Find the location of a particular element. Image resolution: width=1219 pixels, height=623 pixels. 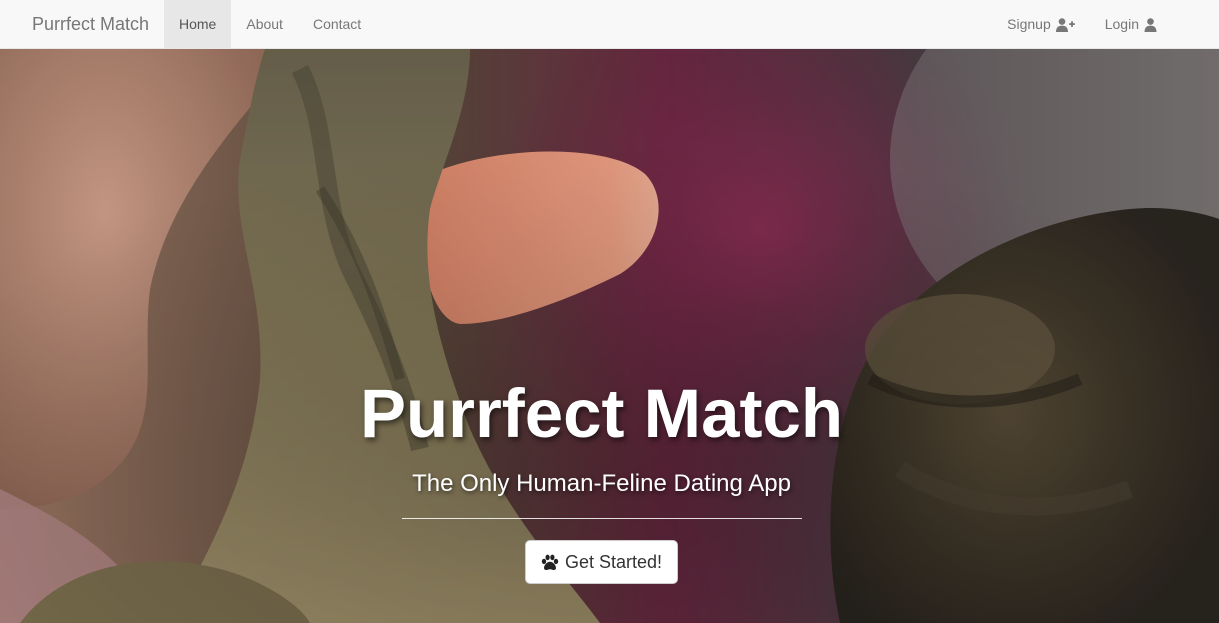

hero-subtitle: The Only Human-Feline Dating App is located at coordinates (601, 483).